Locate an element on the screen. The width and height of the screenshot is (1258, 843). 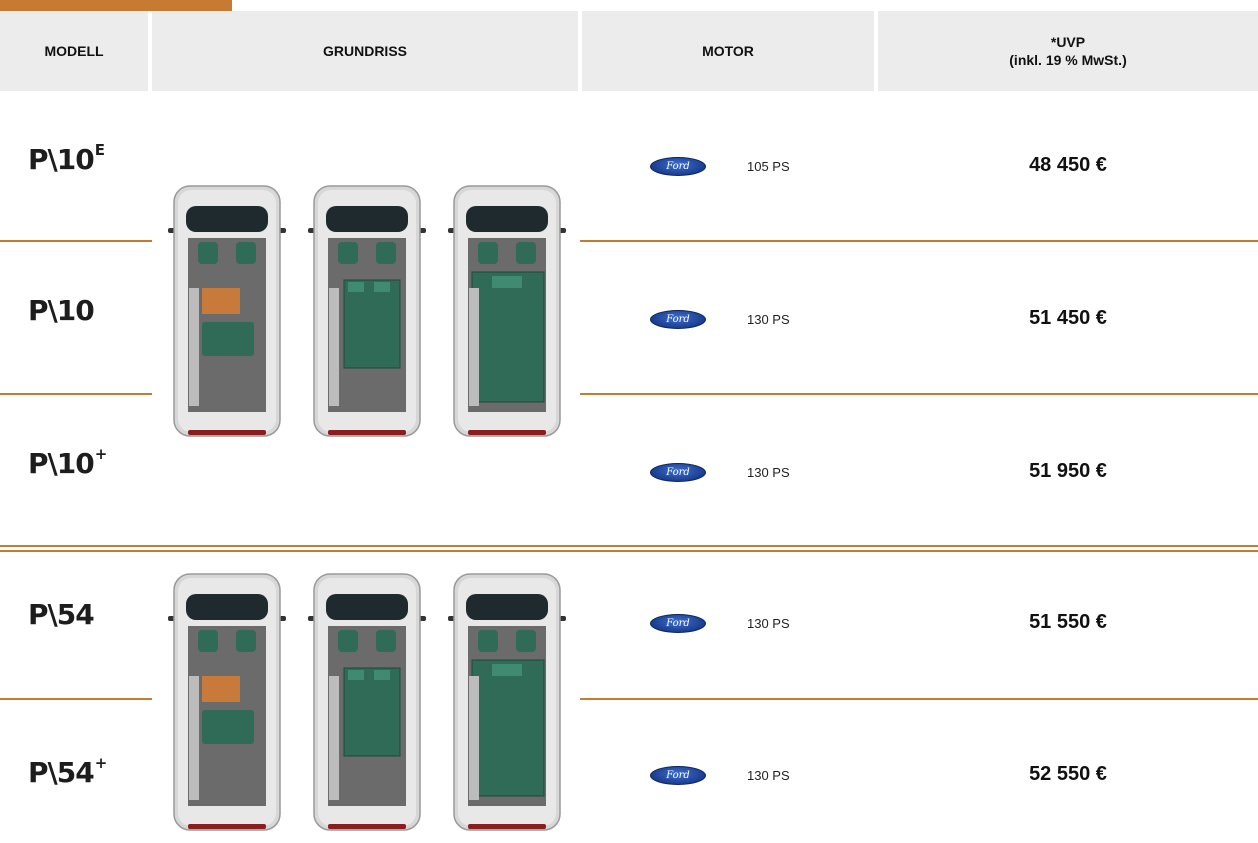
price: 51 450 € is located at coordinates (1068, 318).